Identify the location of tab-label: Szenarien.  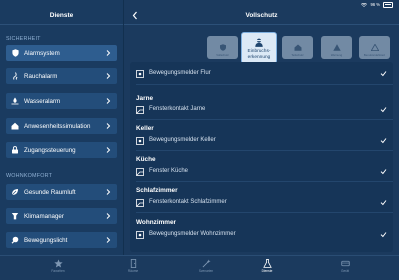
(206, 271).